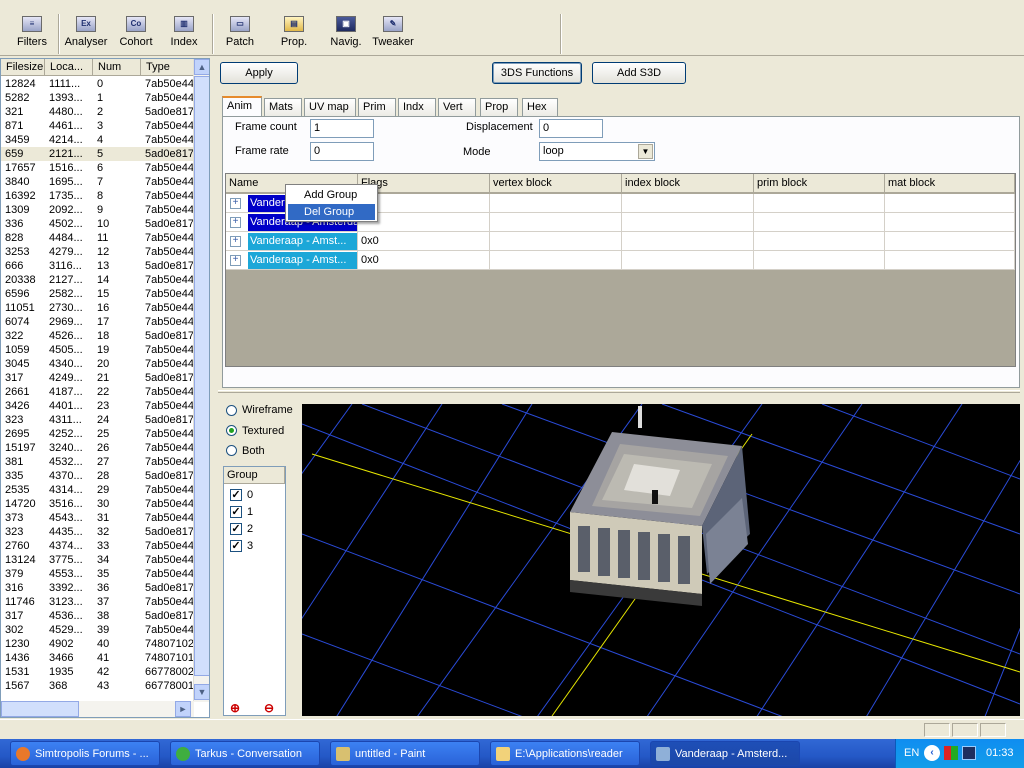 The image size is (1024, 768). Describe the element at coordinates (97, 518) in the screenshot. I see `file-row: 373 4543... 31 7ab50e44` at that location.